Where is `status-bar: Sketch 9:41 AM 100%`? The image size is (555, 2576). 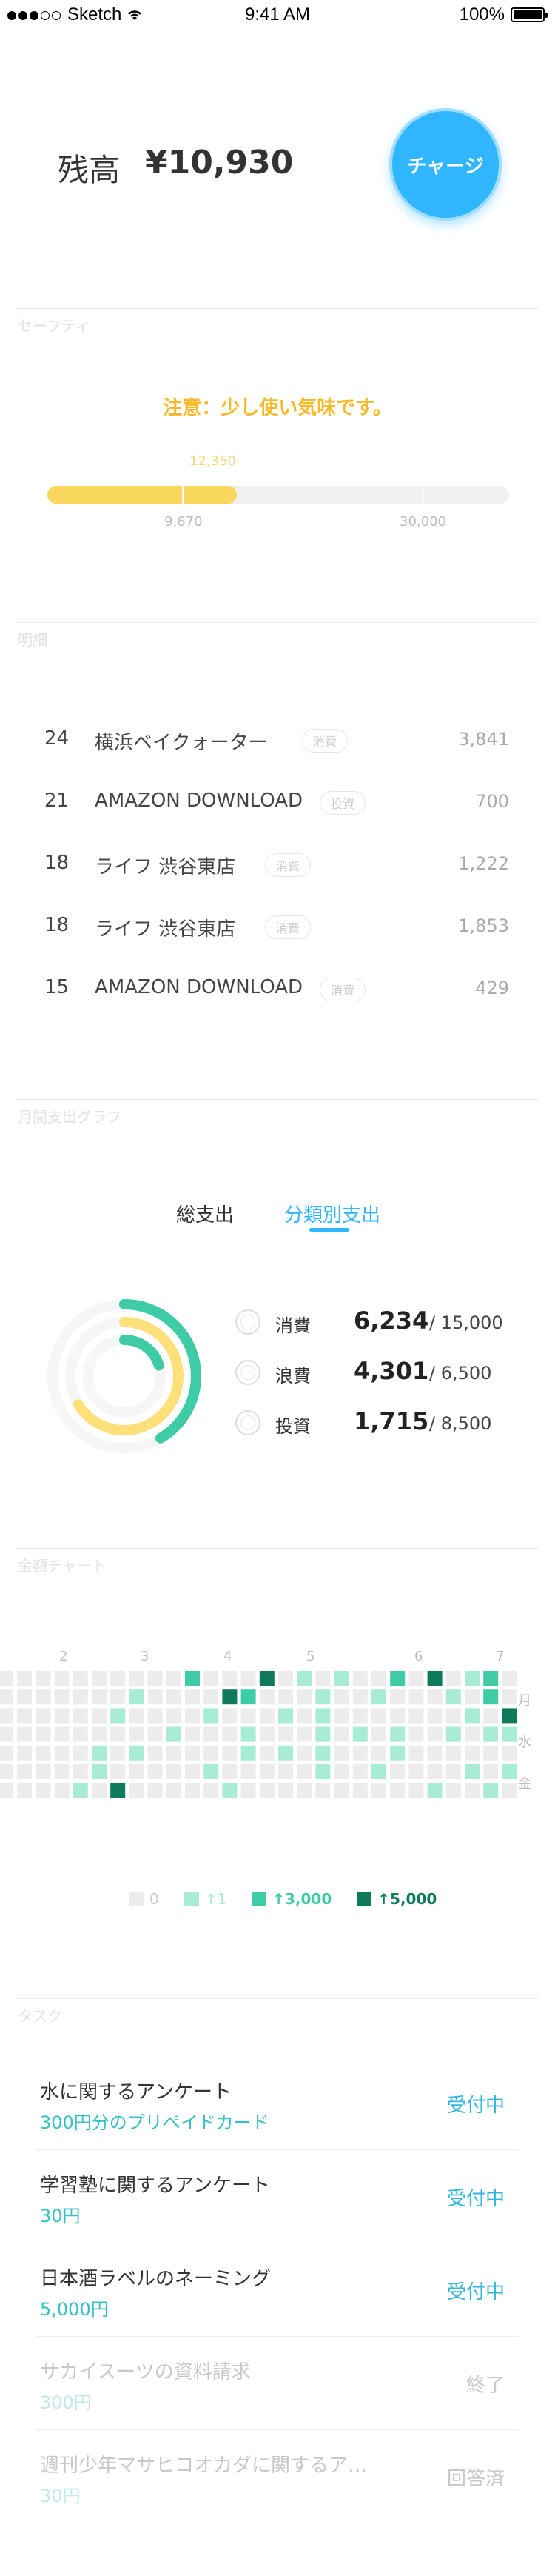
status-bar: Sketch 9:41 AM 100% is located at coordinates (277, 15).